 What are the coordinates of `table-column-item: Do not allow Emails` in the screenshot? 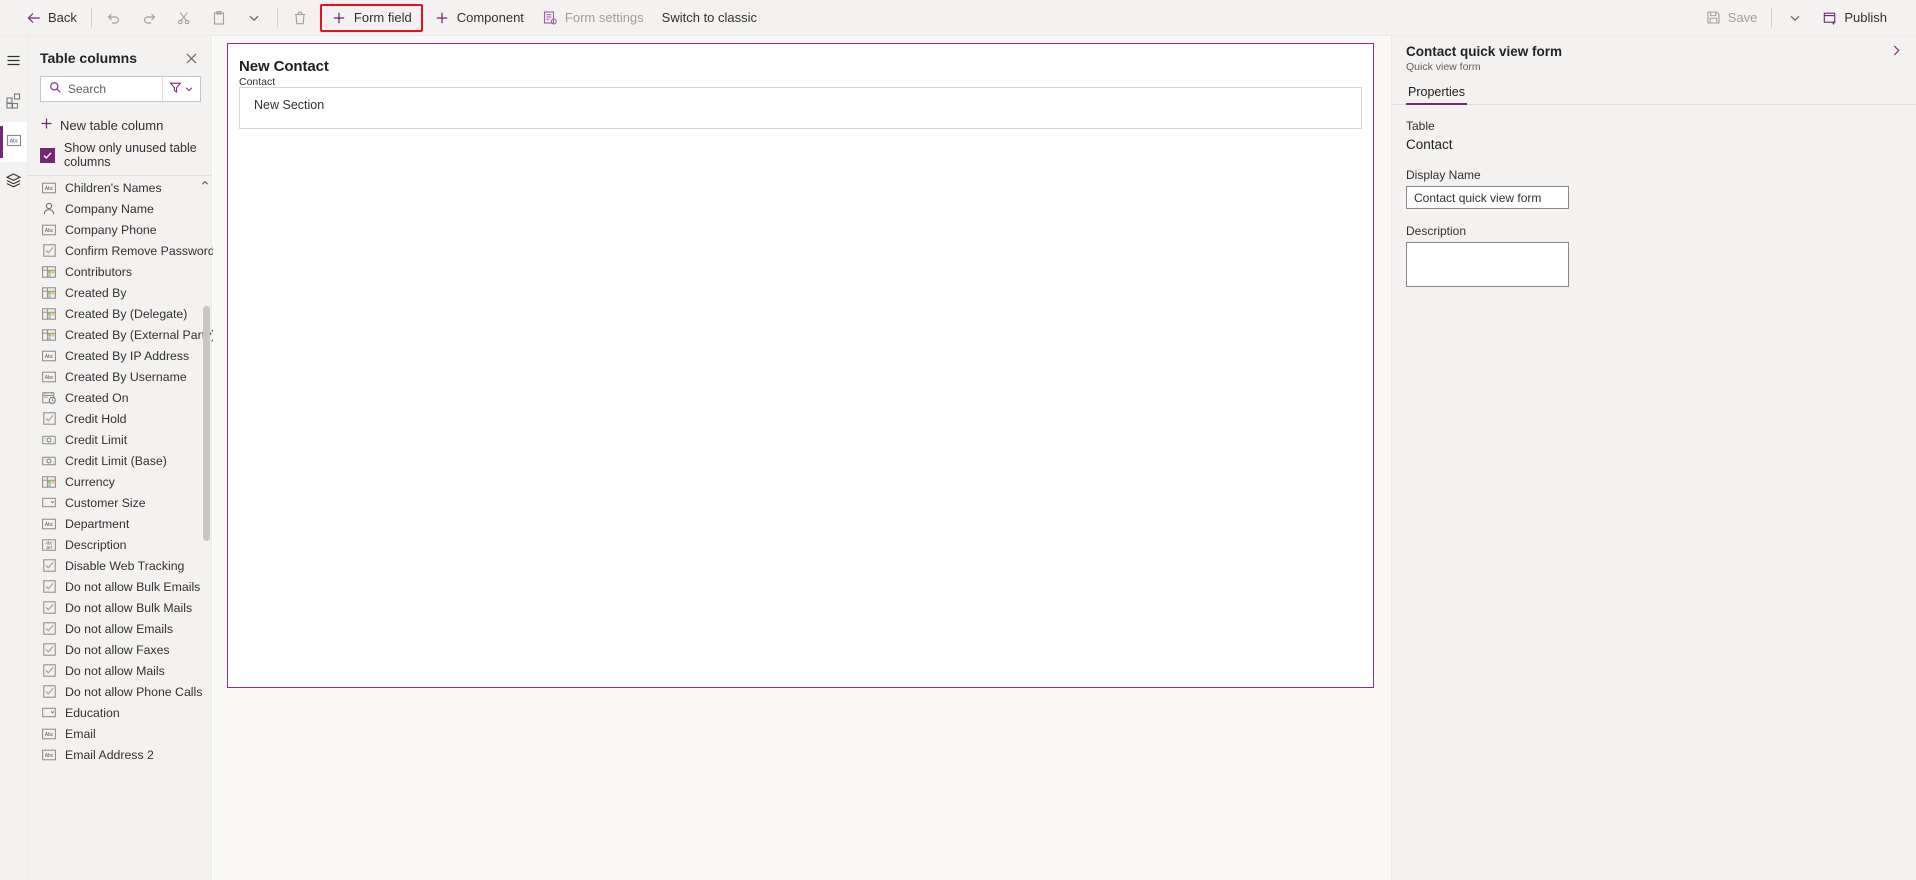 It's located at (120, 628).